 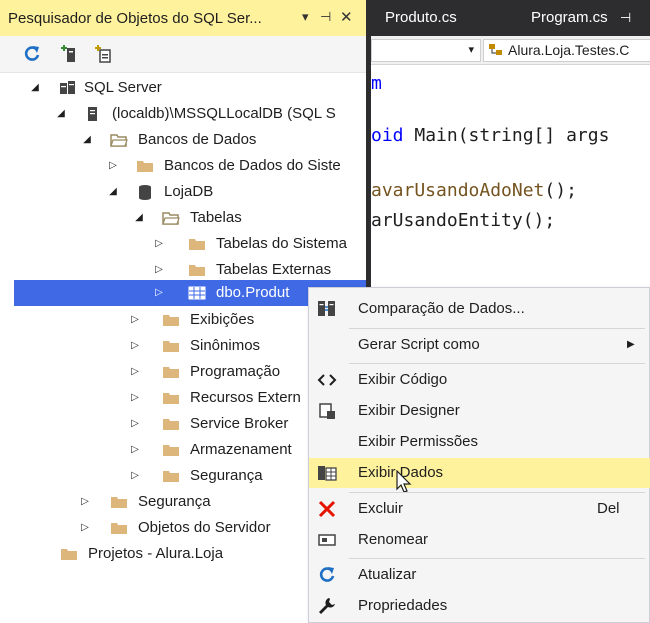 I want to click on server-icon, so click(x=92, y=114).